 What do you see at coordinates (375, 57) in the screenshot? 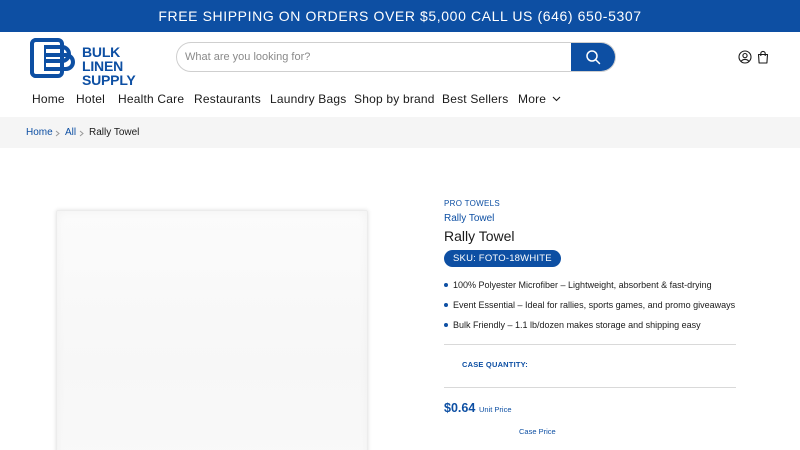
I see `search-input` at bounding box center [375, 57].